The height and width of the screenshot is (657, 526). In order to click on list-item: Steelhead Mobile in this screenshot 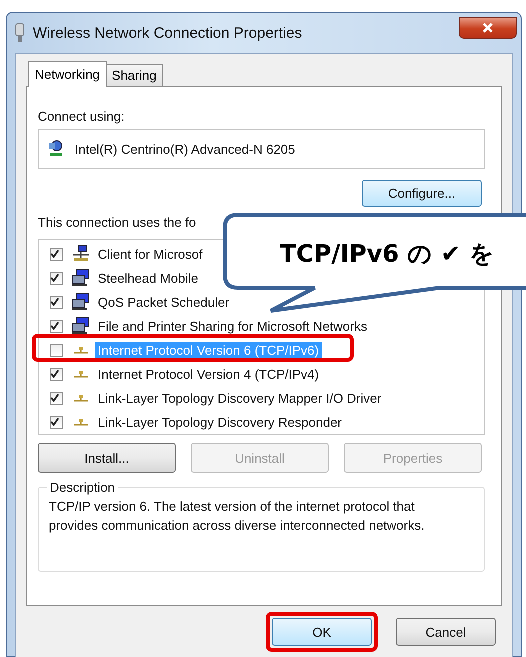, I will do `click(148, 278)`.